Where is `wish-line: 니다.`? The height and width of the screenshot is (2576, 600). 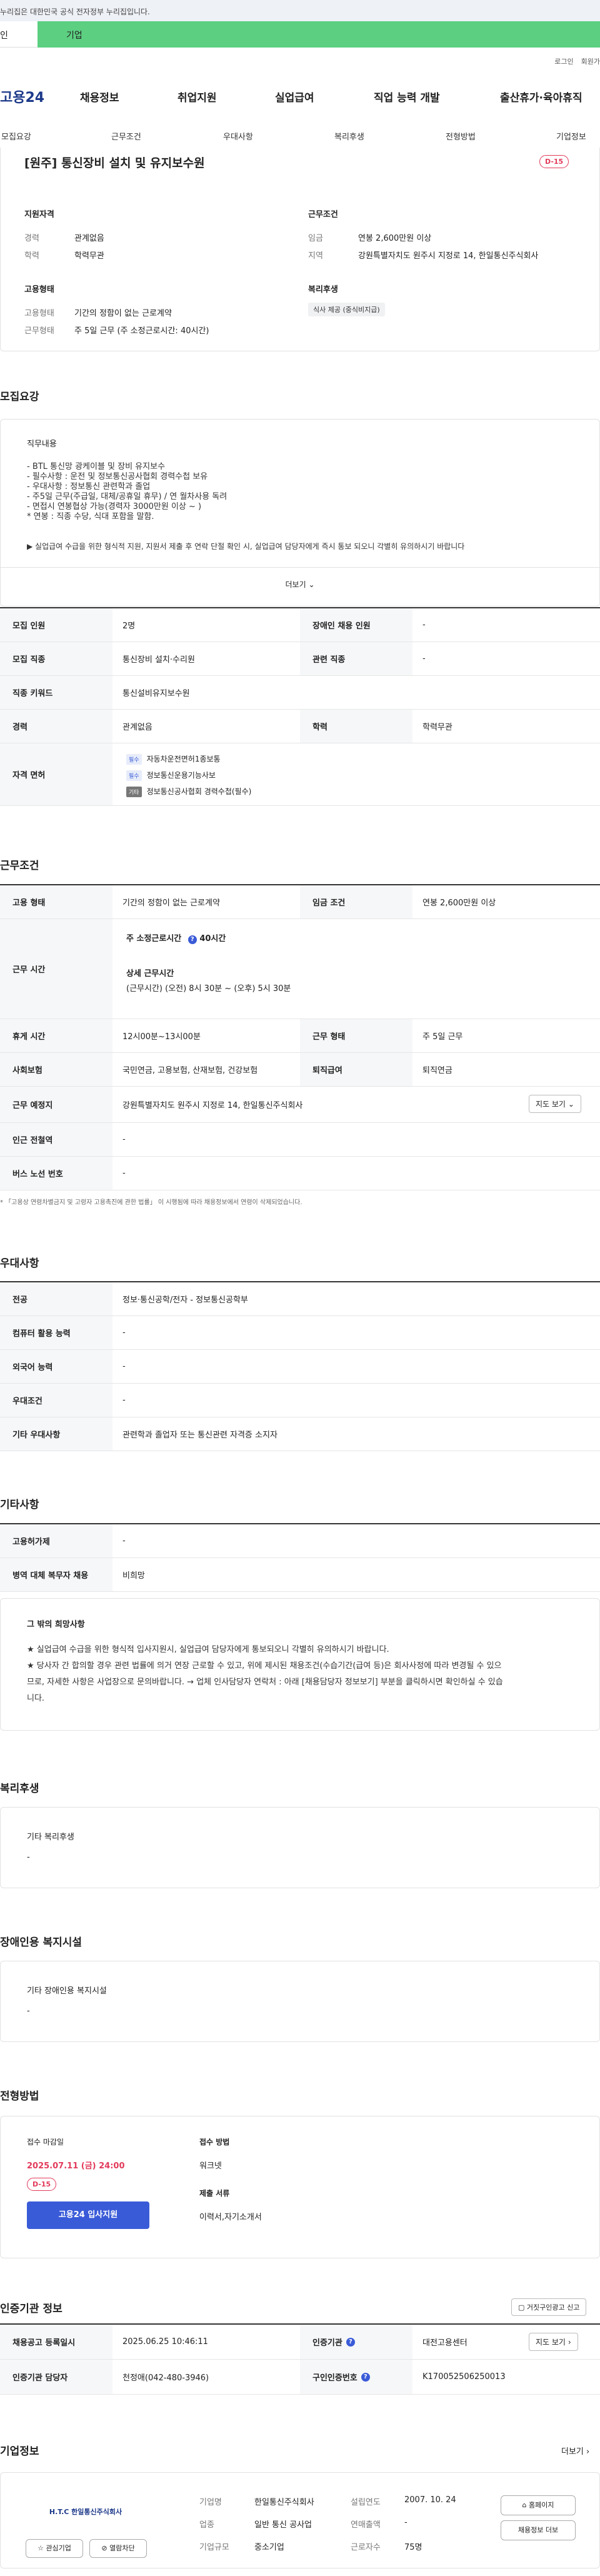 wish-line: 니다. is located at coordinates (36, 1698).